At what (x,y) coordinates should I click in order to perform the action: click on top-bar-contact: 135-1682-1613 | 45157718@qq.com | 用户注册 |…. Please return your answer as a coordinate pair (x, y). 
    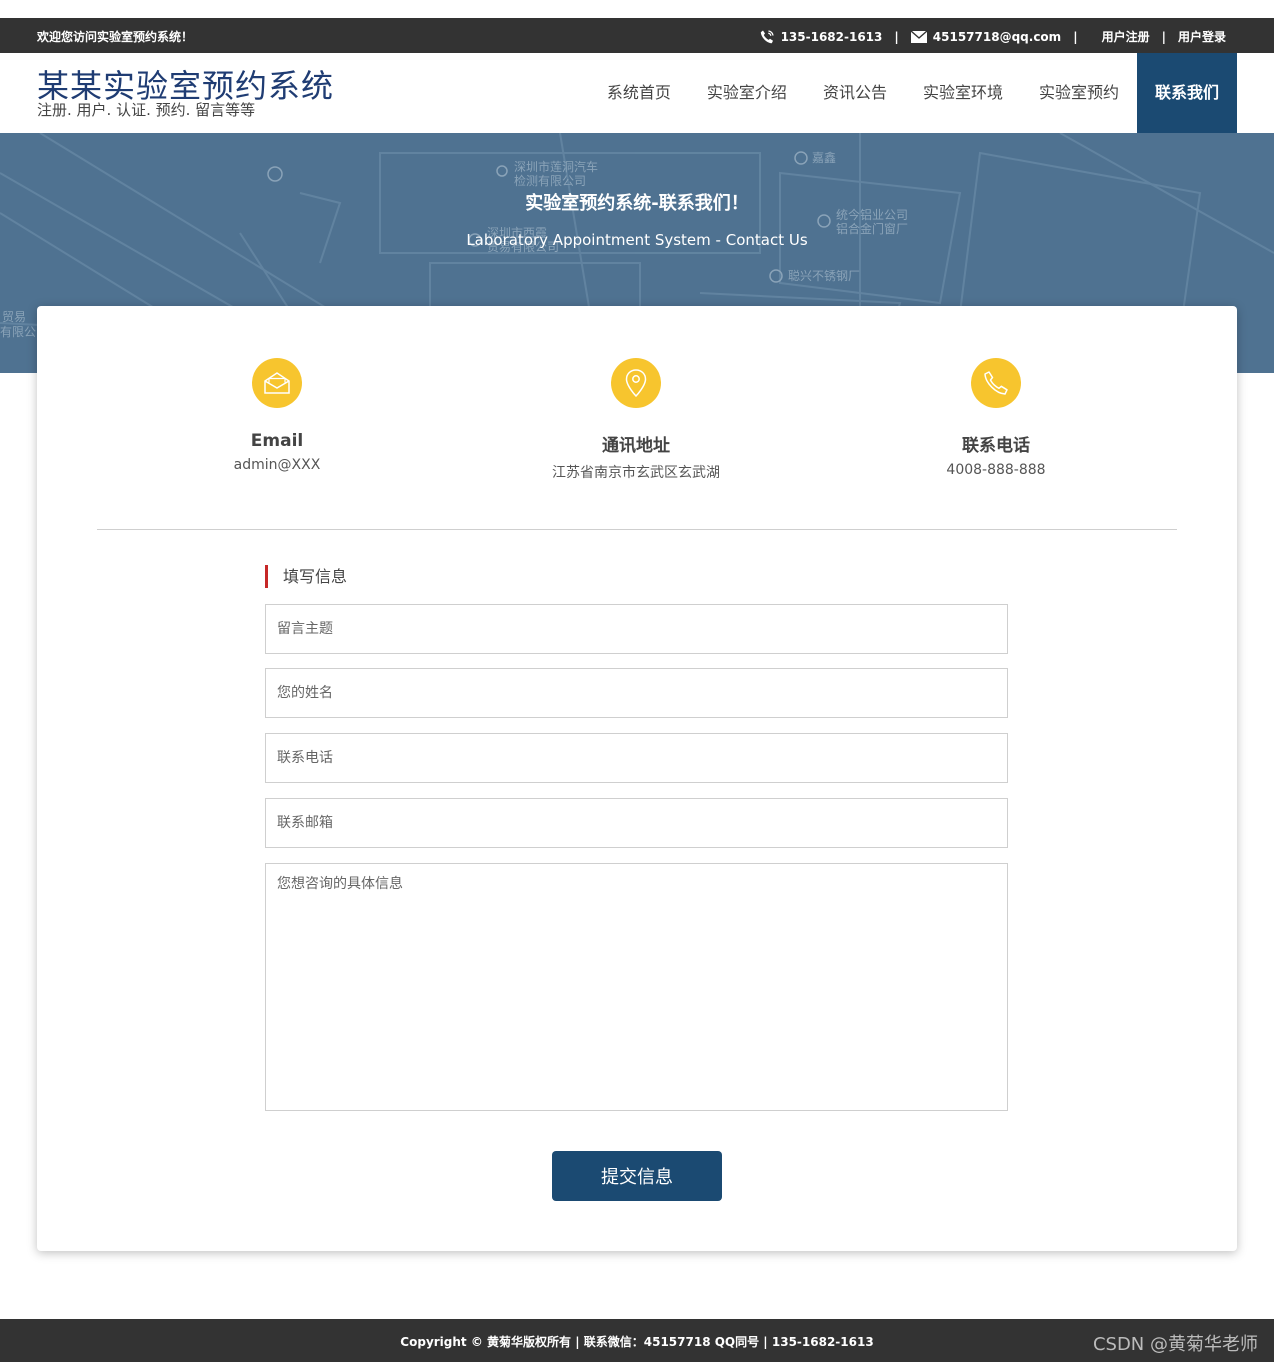
    Looking at the image, I should click on (992, 36).